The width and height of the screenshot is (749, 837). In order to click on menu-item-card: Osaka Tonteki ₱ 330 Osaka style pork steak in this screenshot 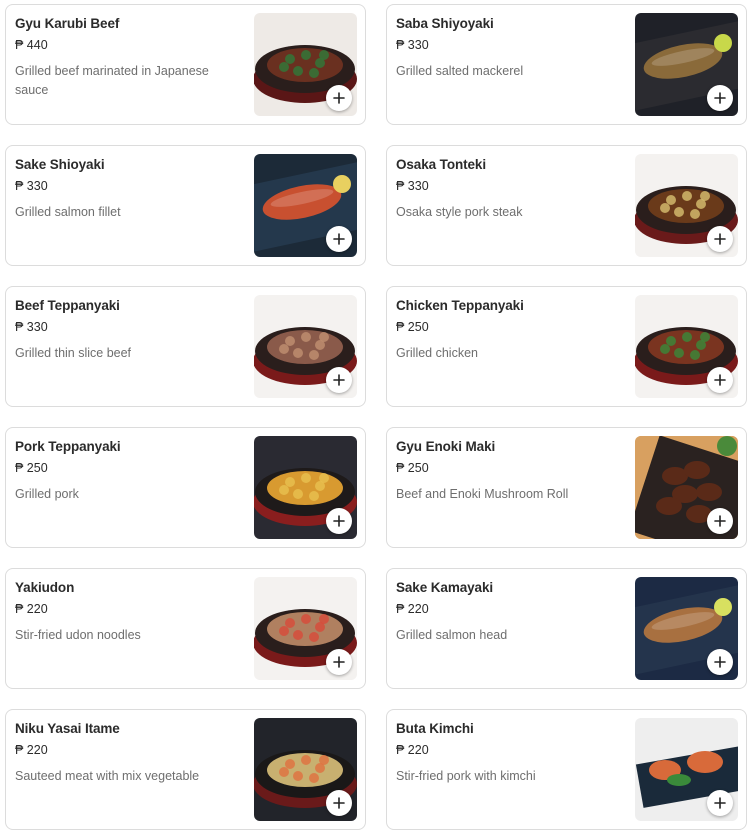, I will do `click(566, 205)`.